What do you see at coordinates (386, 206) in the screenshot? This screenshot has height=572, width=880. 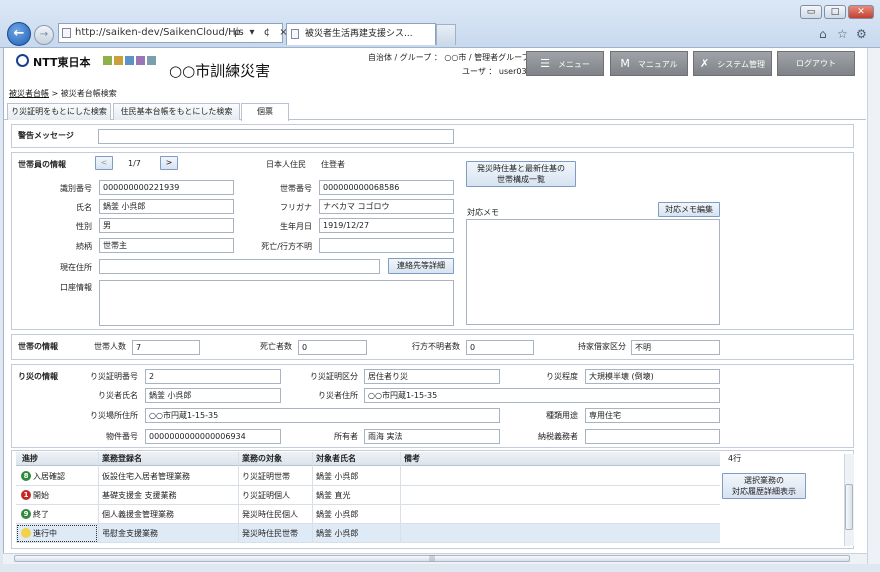 I see `kana-field: ナベカマ コゴロウ` at bounding box center [386, 206].